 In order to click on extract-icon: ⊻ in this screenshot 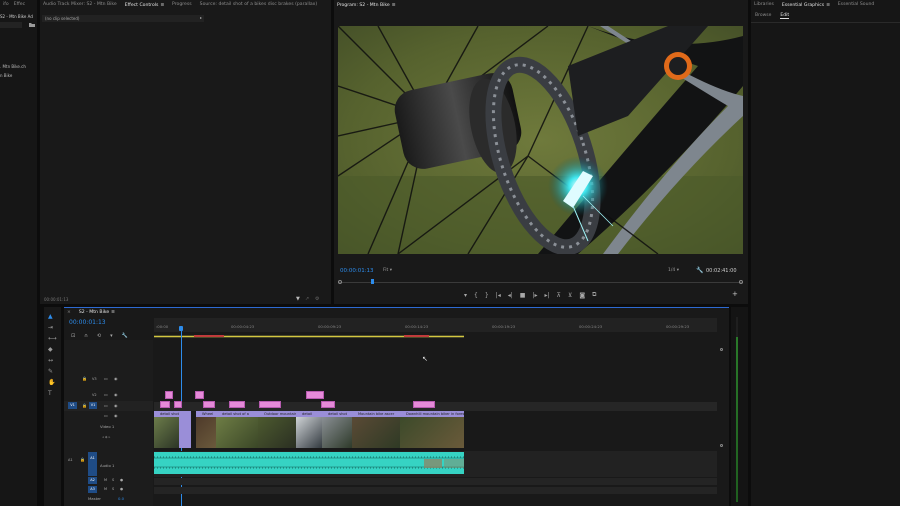, I will do `click(570, 295)`.